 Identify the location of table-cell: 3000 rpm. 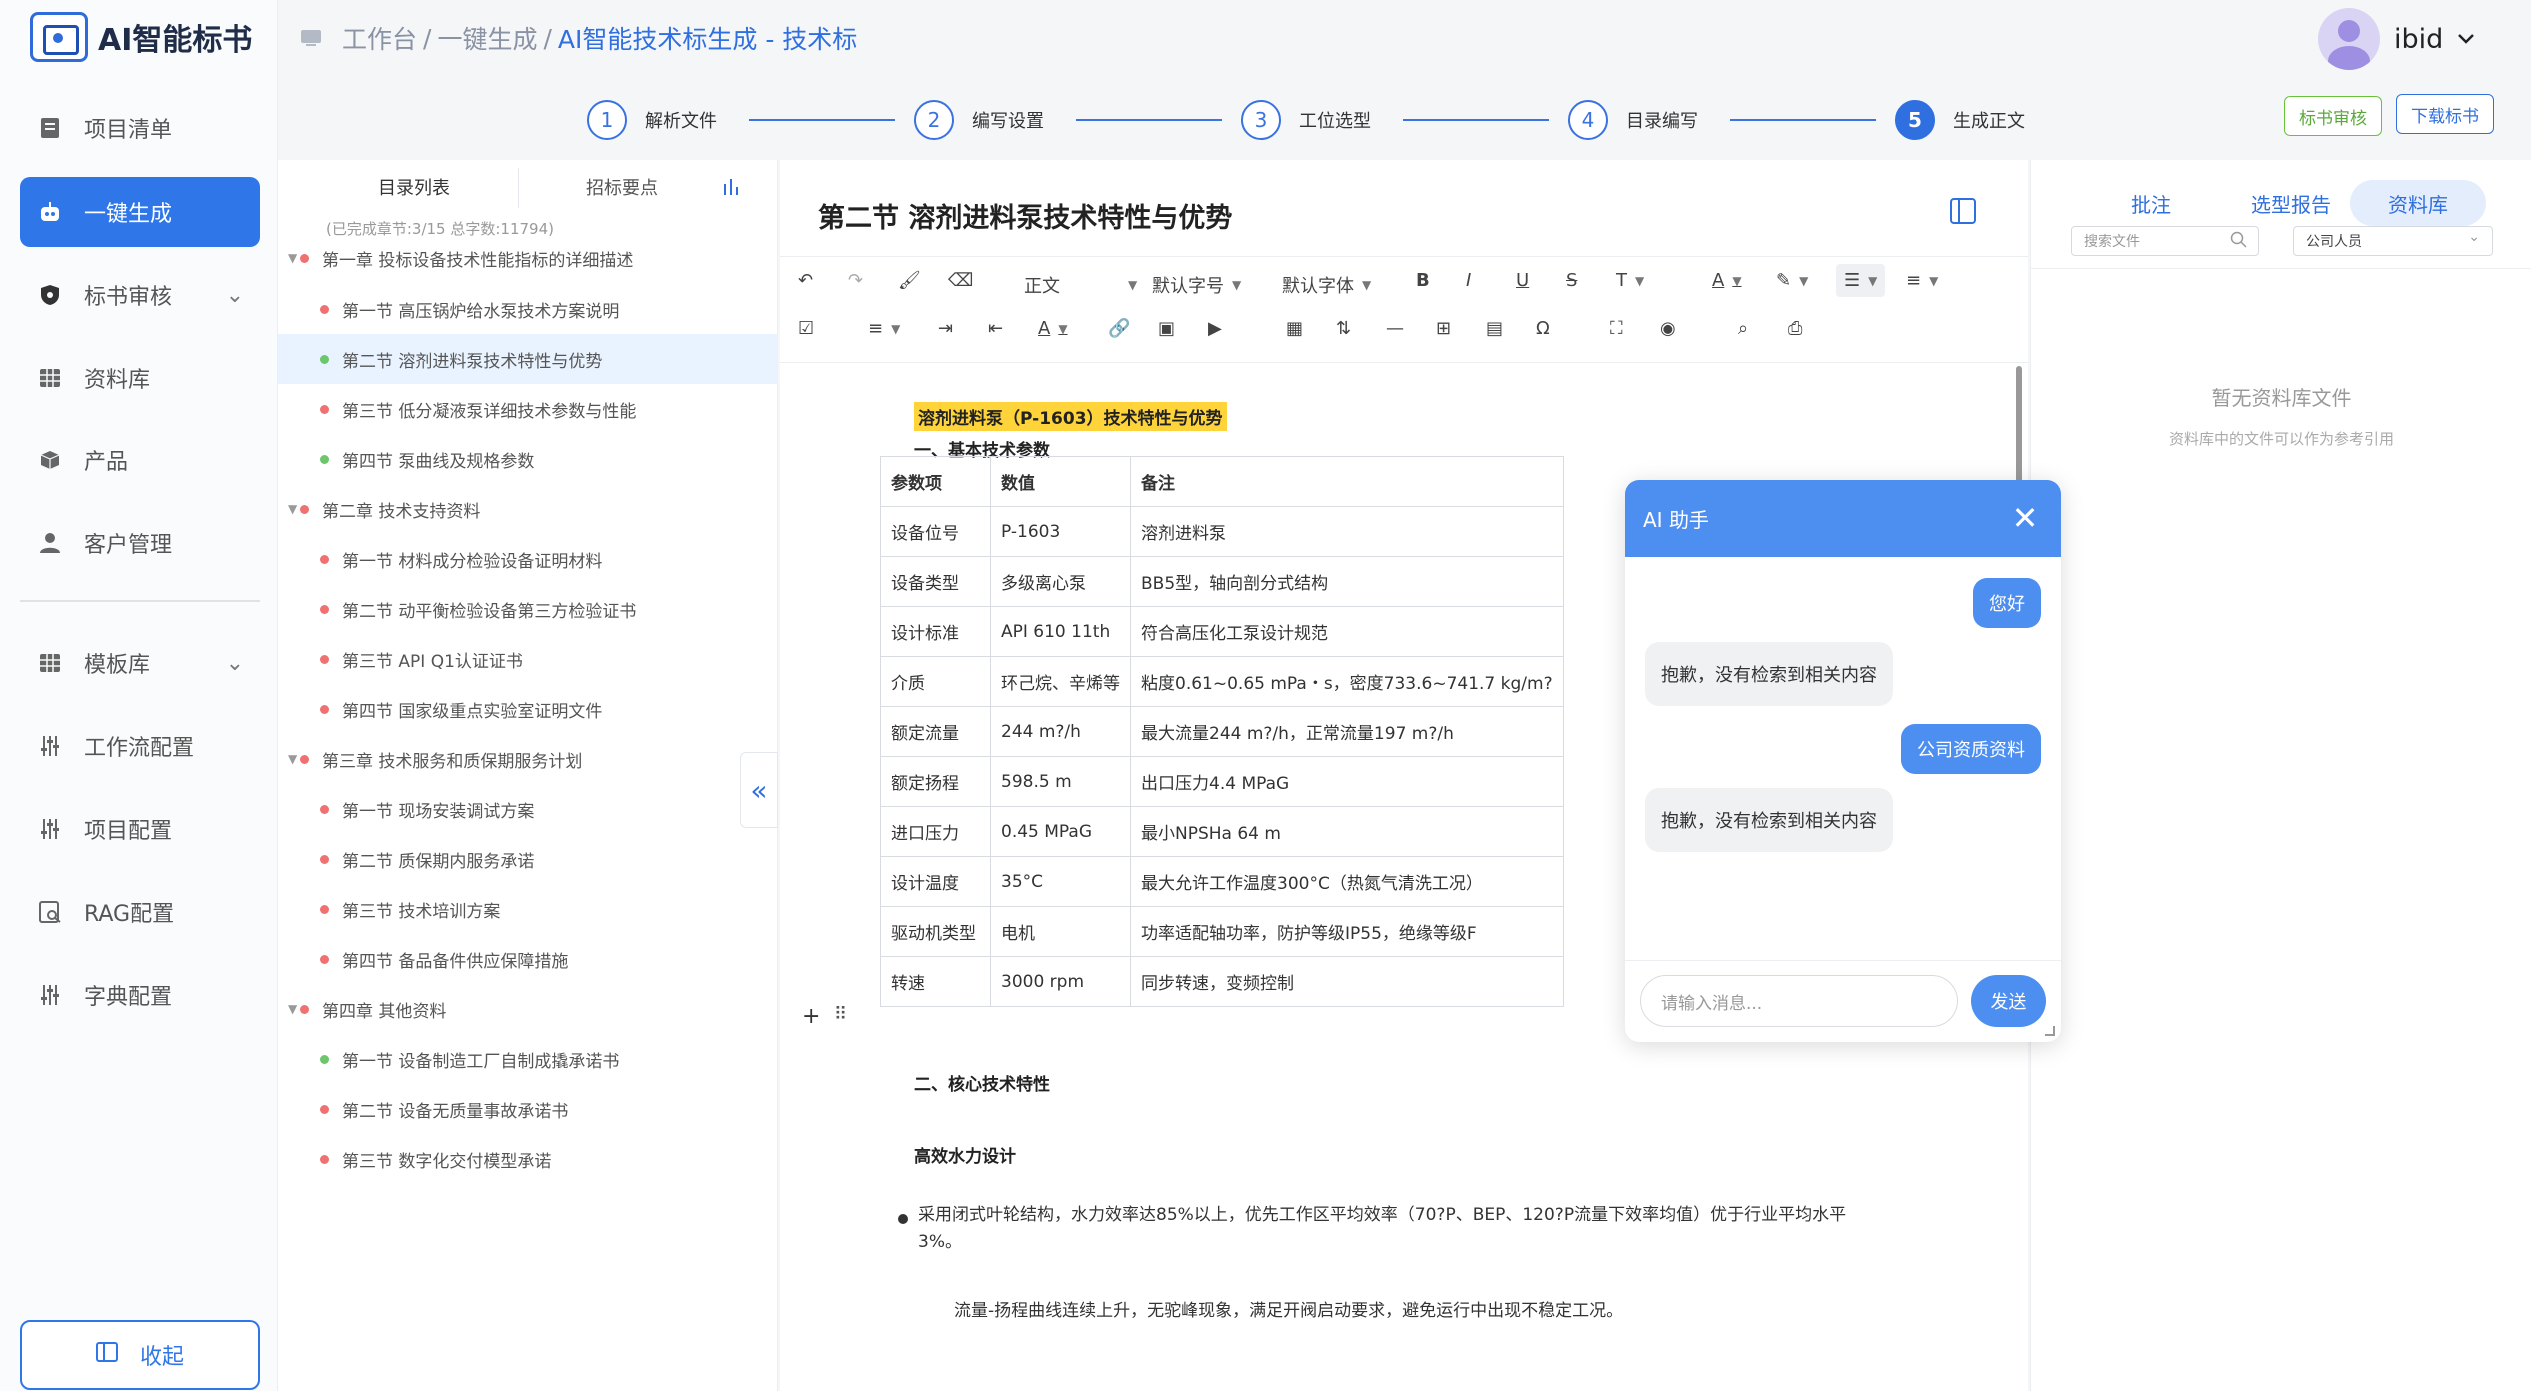
(1060, 981).